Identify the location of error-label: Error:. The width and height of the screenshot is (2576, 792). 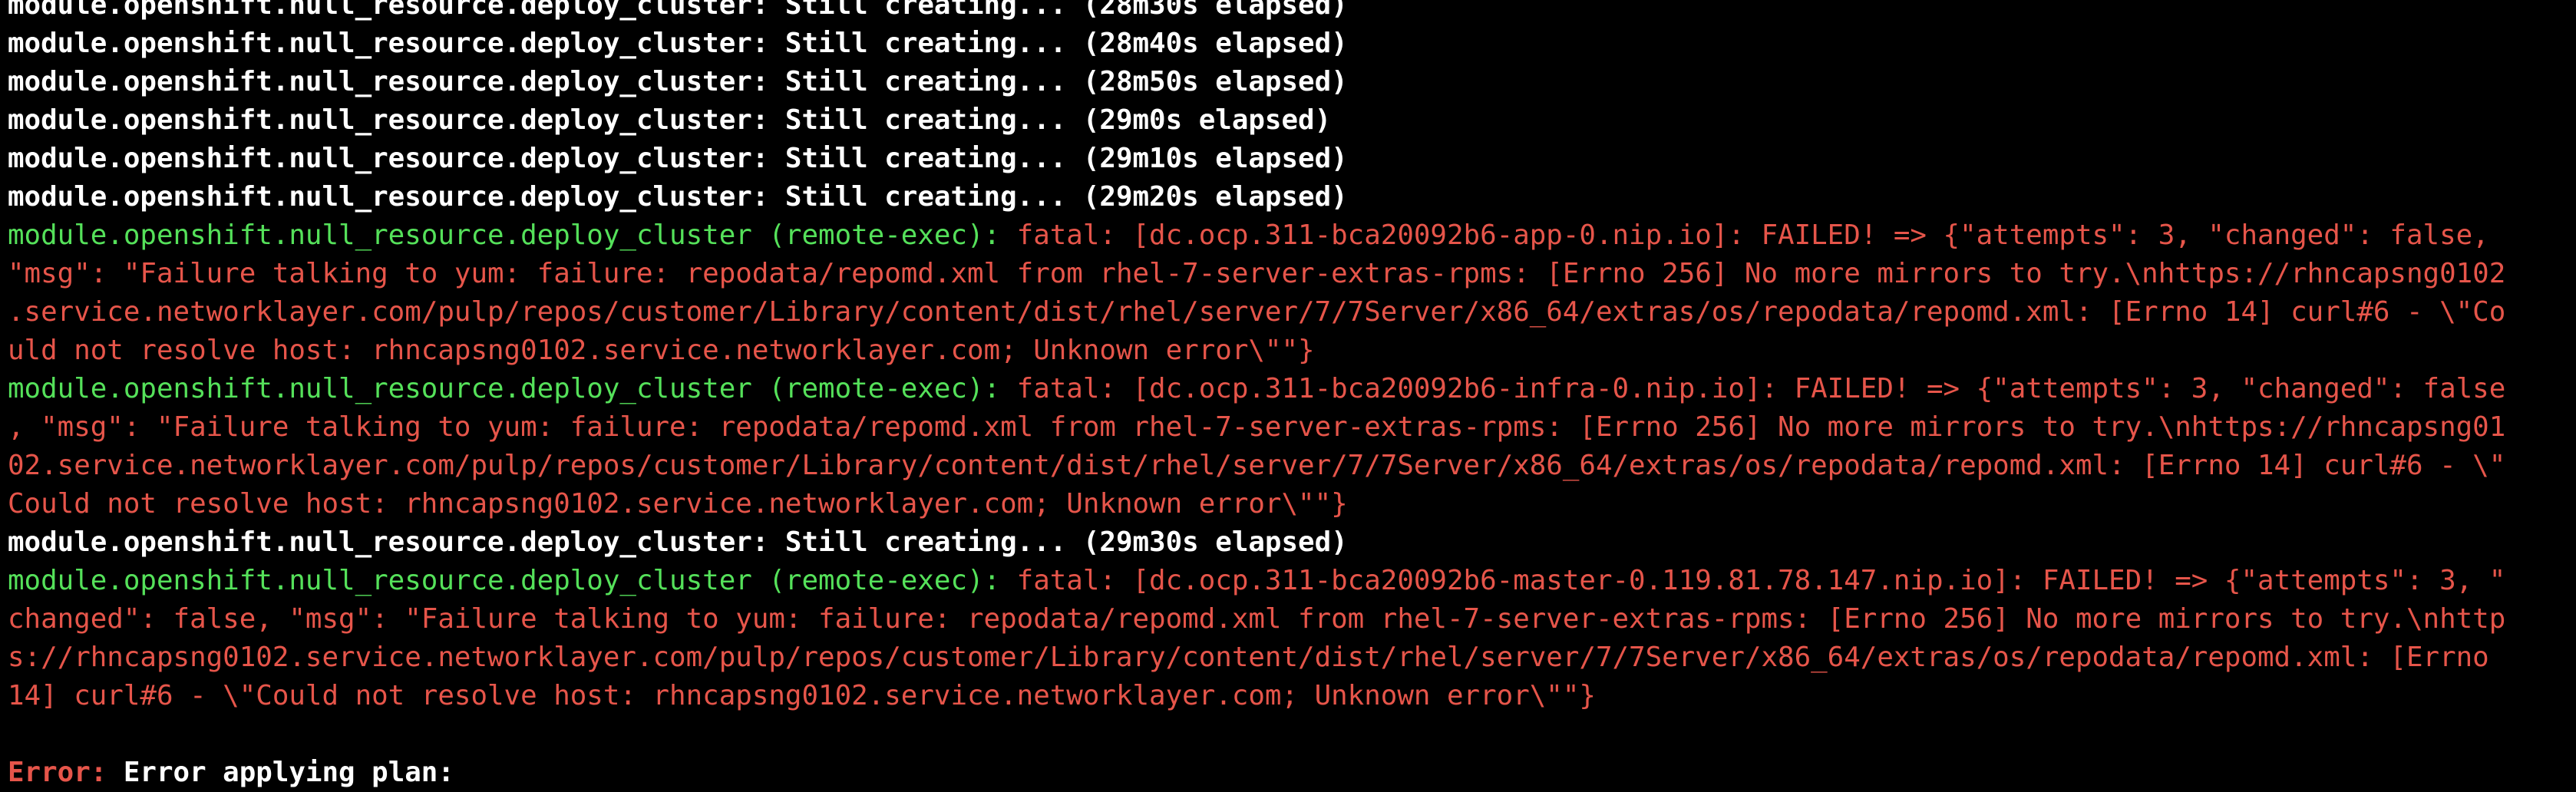
(57, 772).